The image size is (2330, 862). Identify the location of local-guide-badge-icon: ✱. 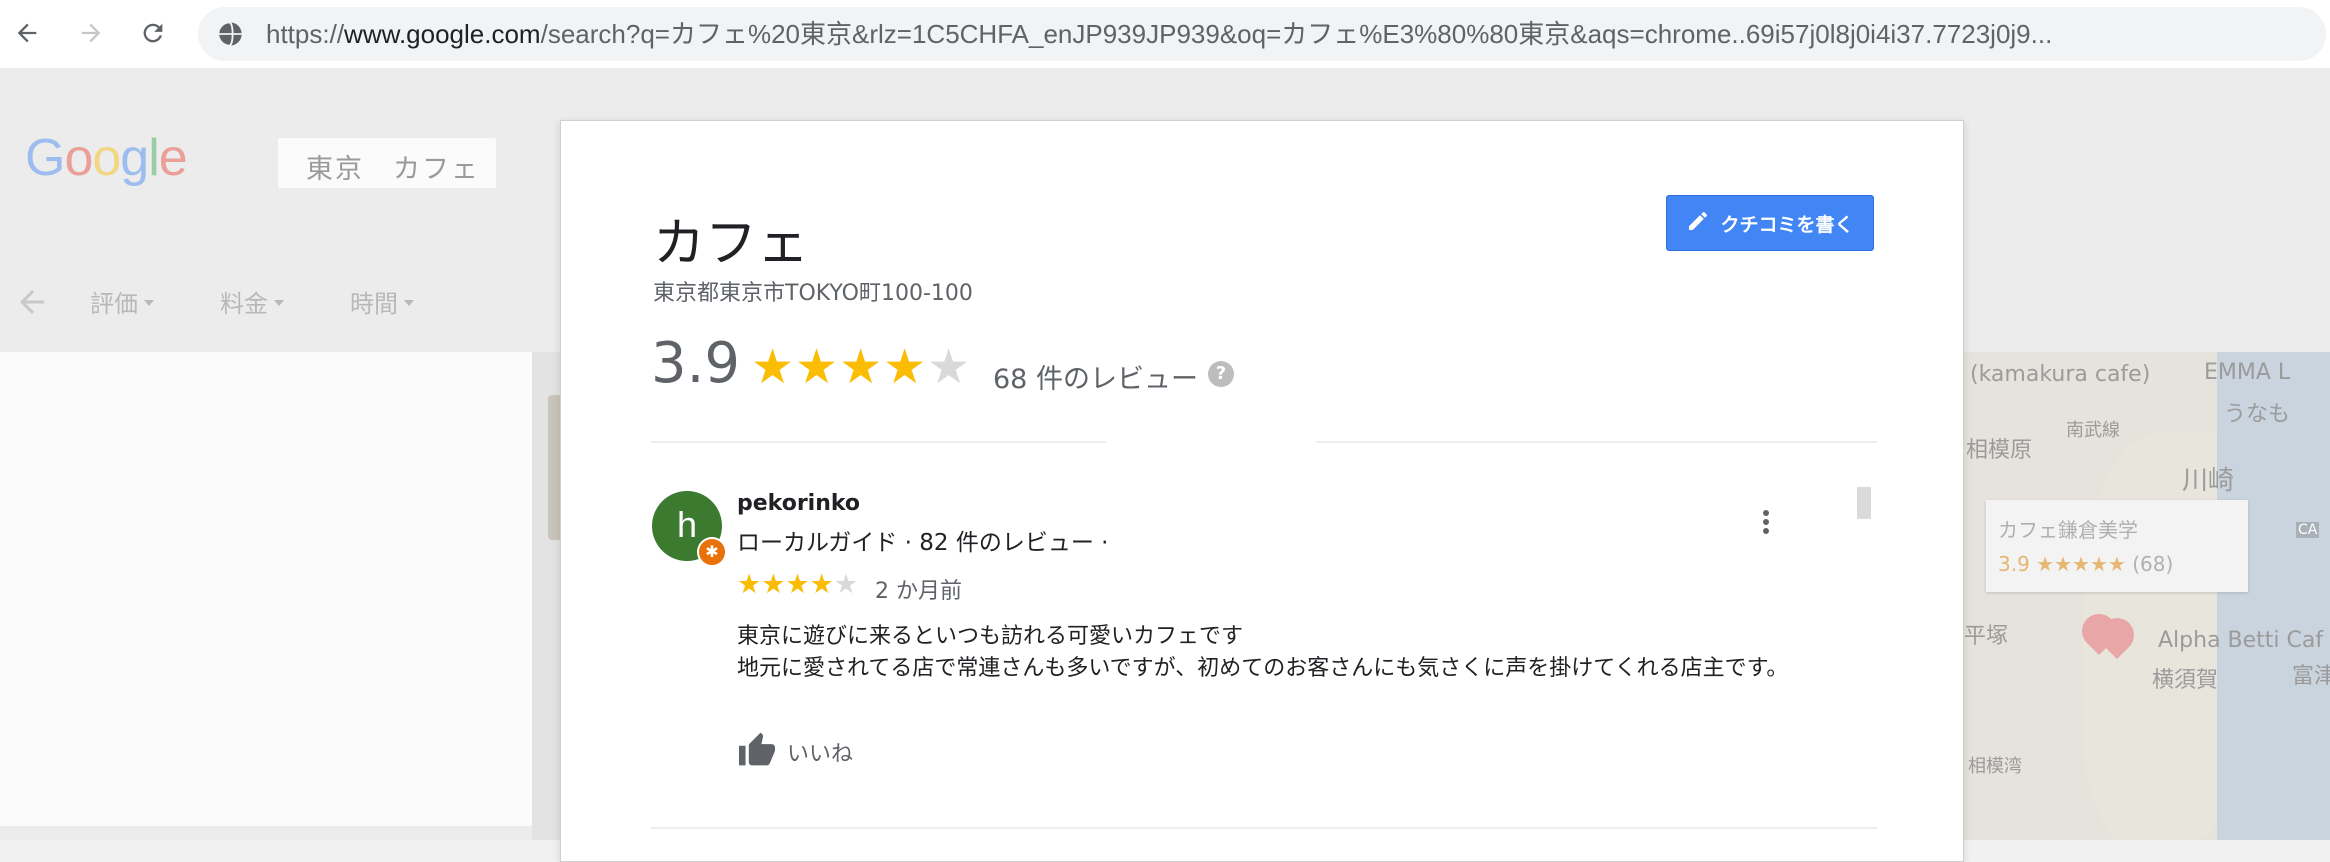
(712, 552).